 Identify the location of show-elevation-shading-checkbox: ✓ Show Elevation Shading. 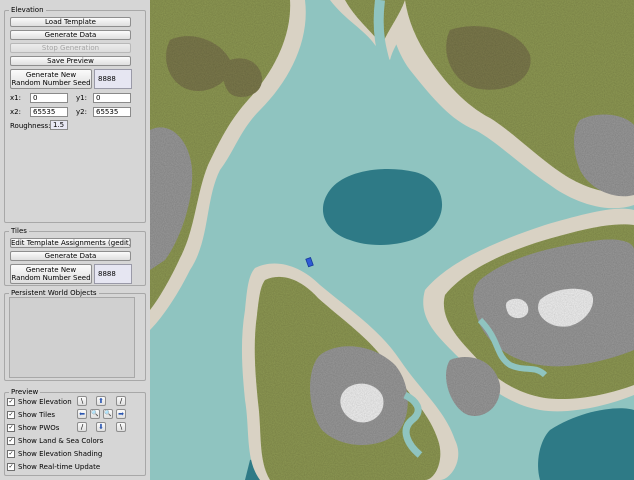
(54, 454).